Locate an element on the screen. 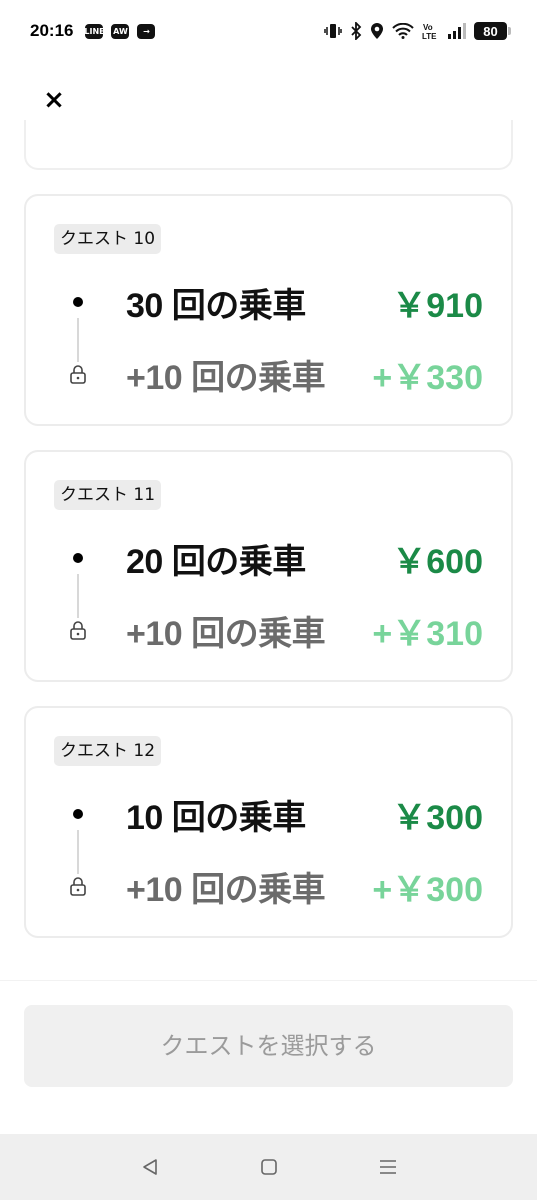 This screenshot has width=537, height=1200. volte-icon: VoLTE is located at coordinates (429, 31).